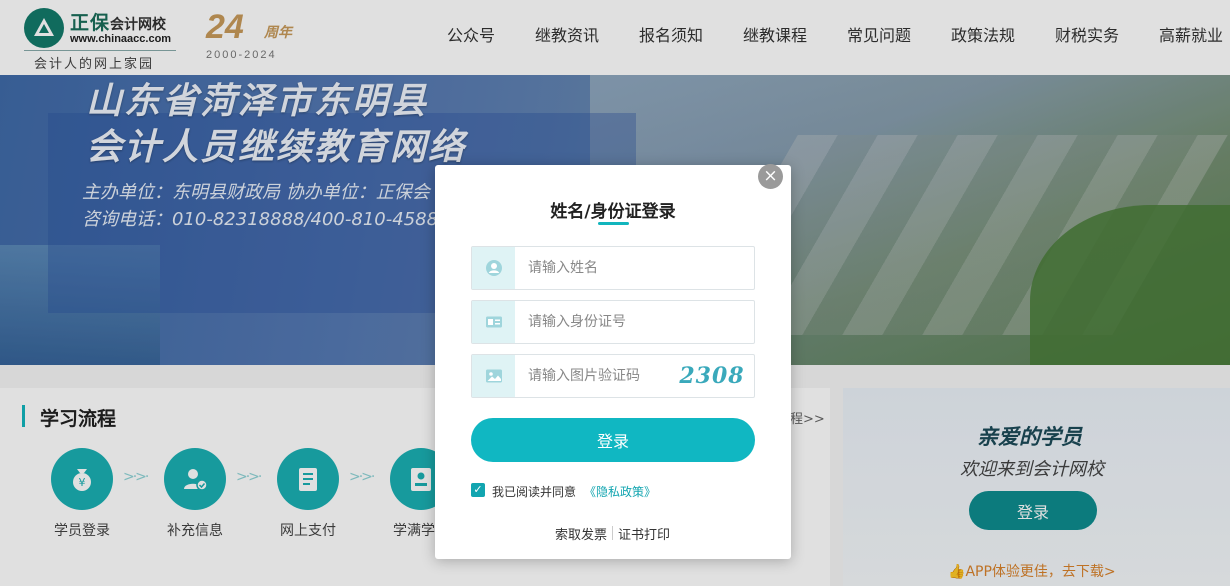 Image resolution: width=1230 pixels, height=586 pixels. Describe the element at coordinates (612, 533) in the screenshot. I see `link-divider` at that location.